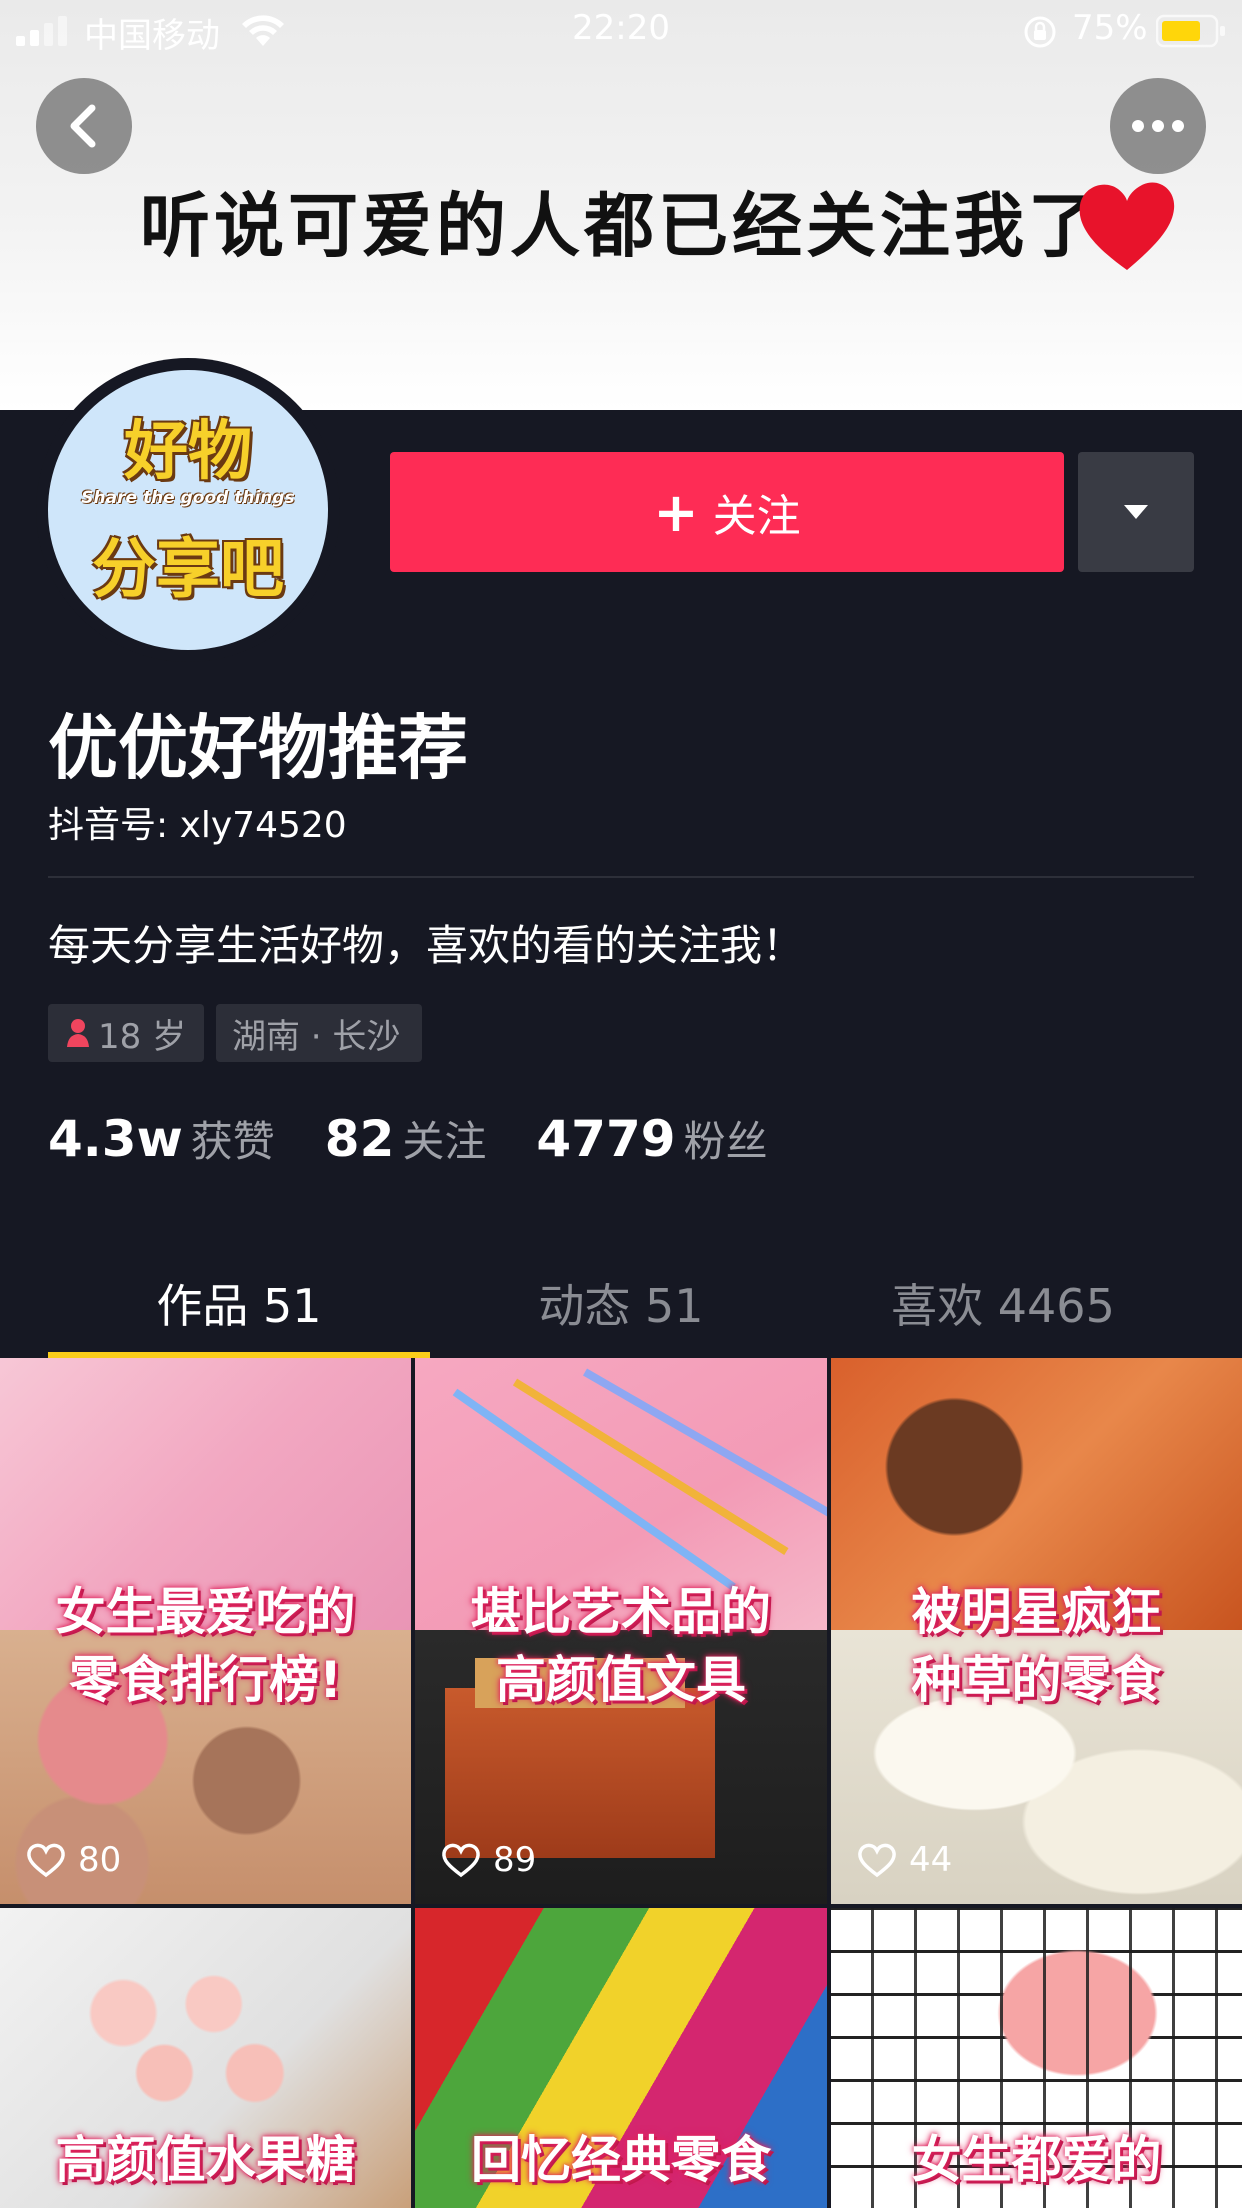 This screenshot has height=2208, width=1242. I want to click on tab-likes: 喜欢 4465, so click(1003, 1303).